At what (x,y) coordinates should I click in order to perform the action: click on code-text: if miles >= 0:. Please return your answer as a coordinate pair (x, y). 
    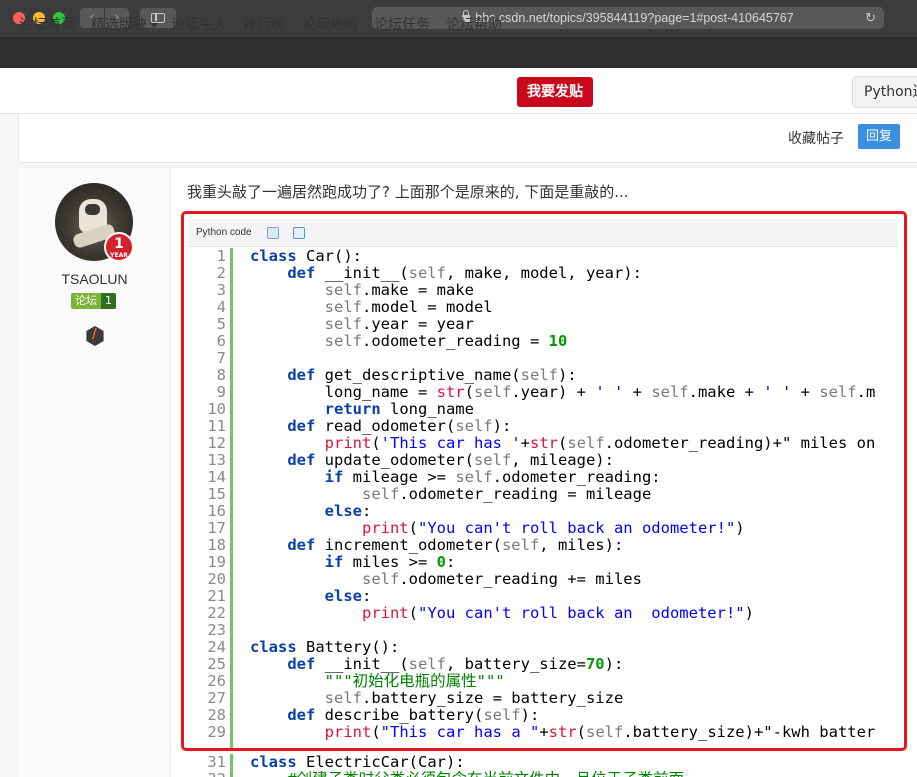
    Looking at the image, I should click on (390, 562).